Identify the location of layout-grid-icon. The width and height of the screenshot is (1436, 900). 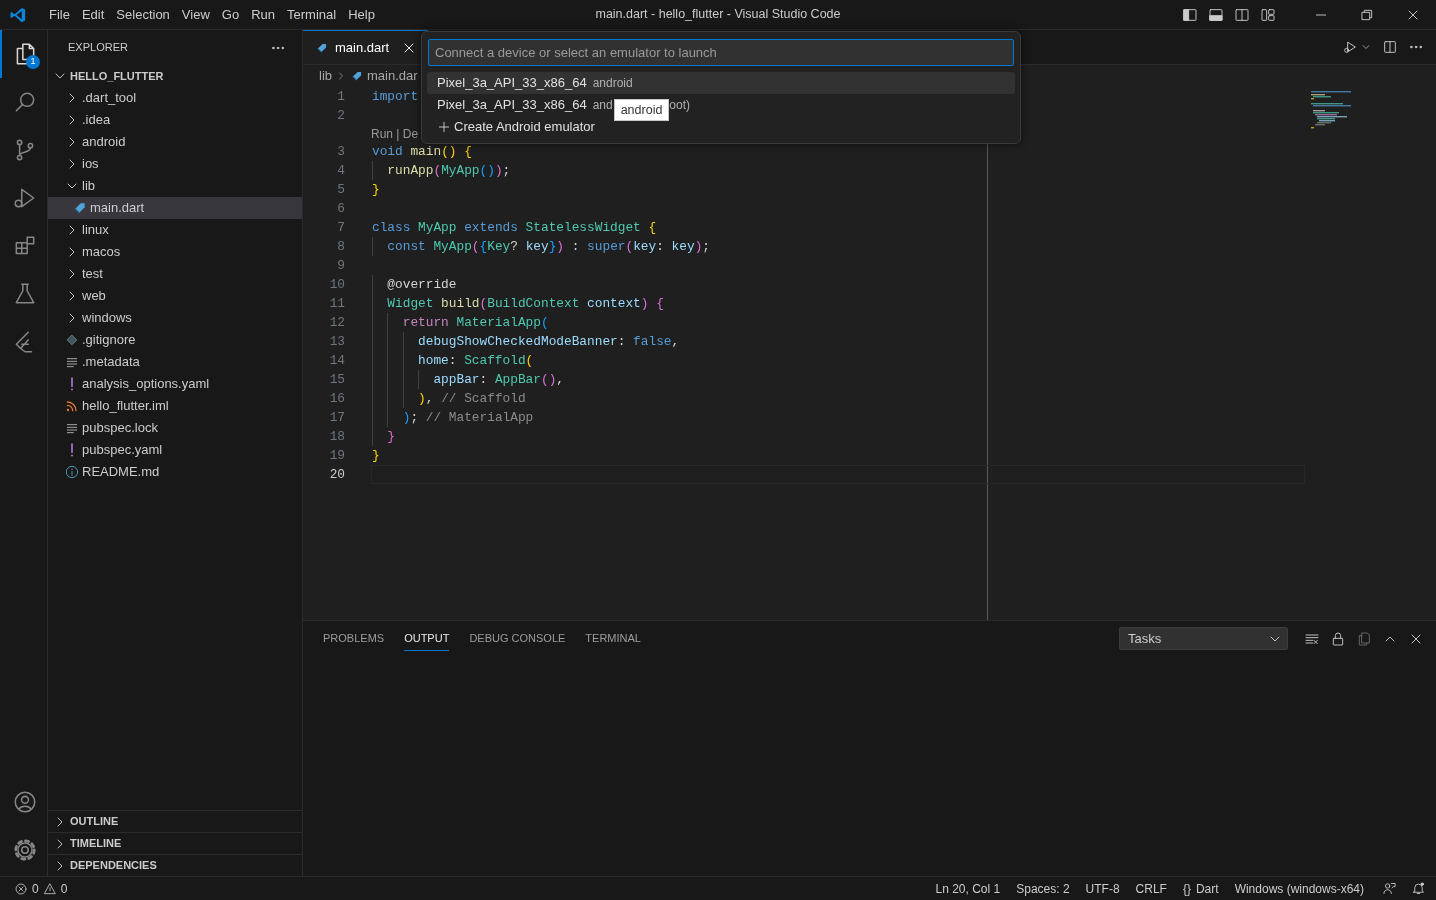
(1268, 14).